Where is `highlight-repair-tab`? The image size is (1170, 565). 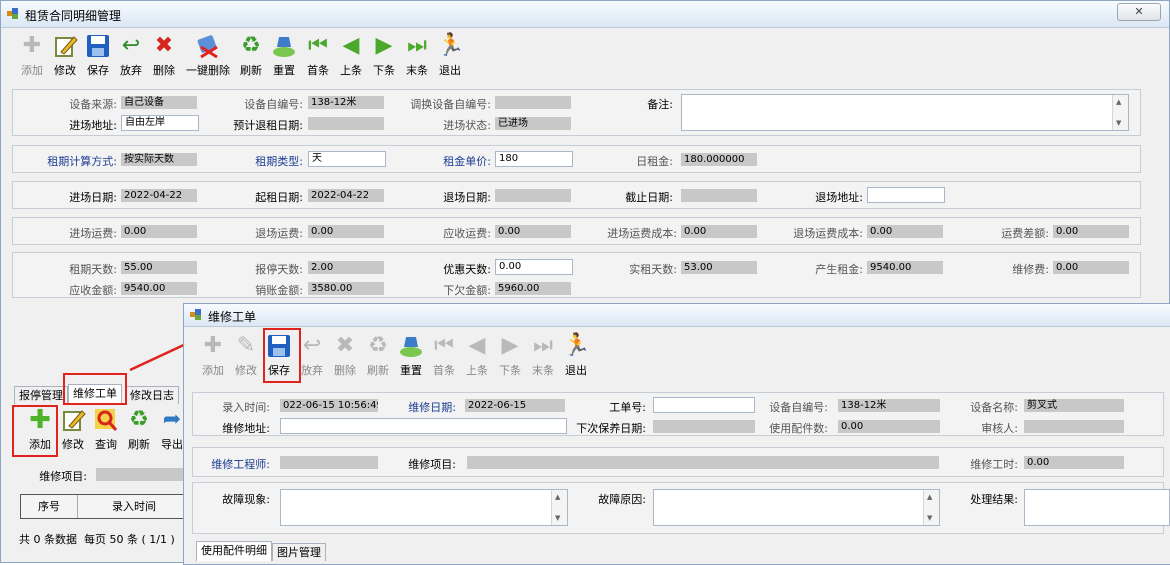 highlight-repair-tab is located at coordinates (95, 389).